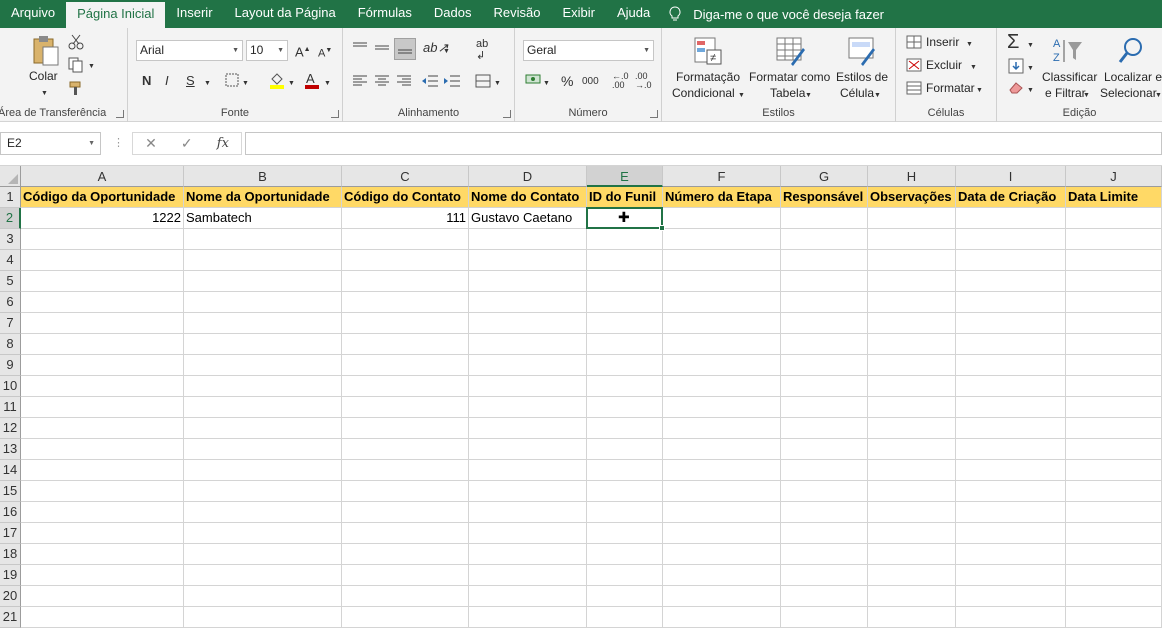 The image size is (1162, 635). Describe the element at coordinates (741, 96) in the screenshot. I see `conditional-dropdown-icon: ▼` at that location.